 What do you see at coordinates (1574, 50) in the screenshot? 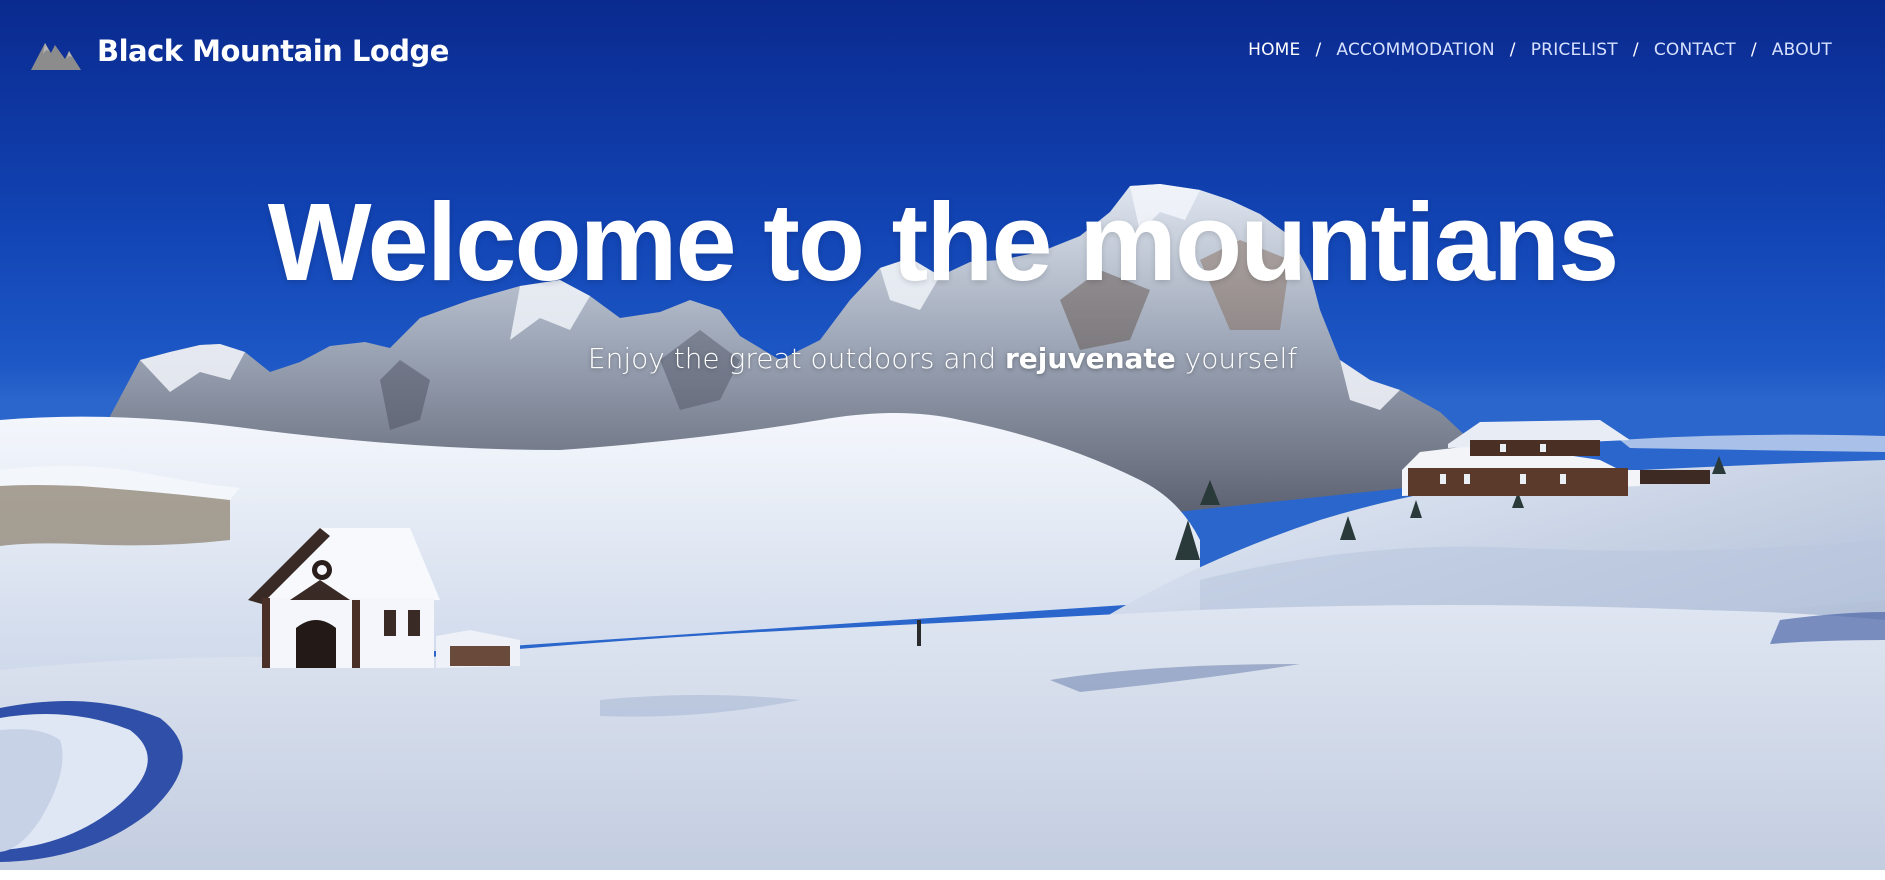
I see `nav-item-pricelist: PRICELIST` at bounding box center [1574, 50].